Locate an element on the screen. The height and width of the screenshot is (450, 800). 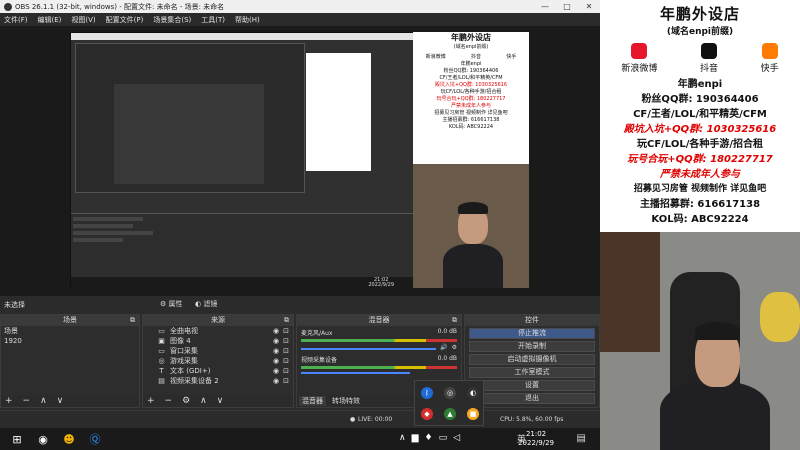
chevron-up-icon: ∧ is located at coordinates (402, 438).